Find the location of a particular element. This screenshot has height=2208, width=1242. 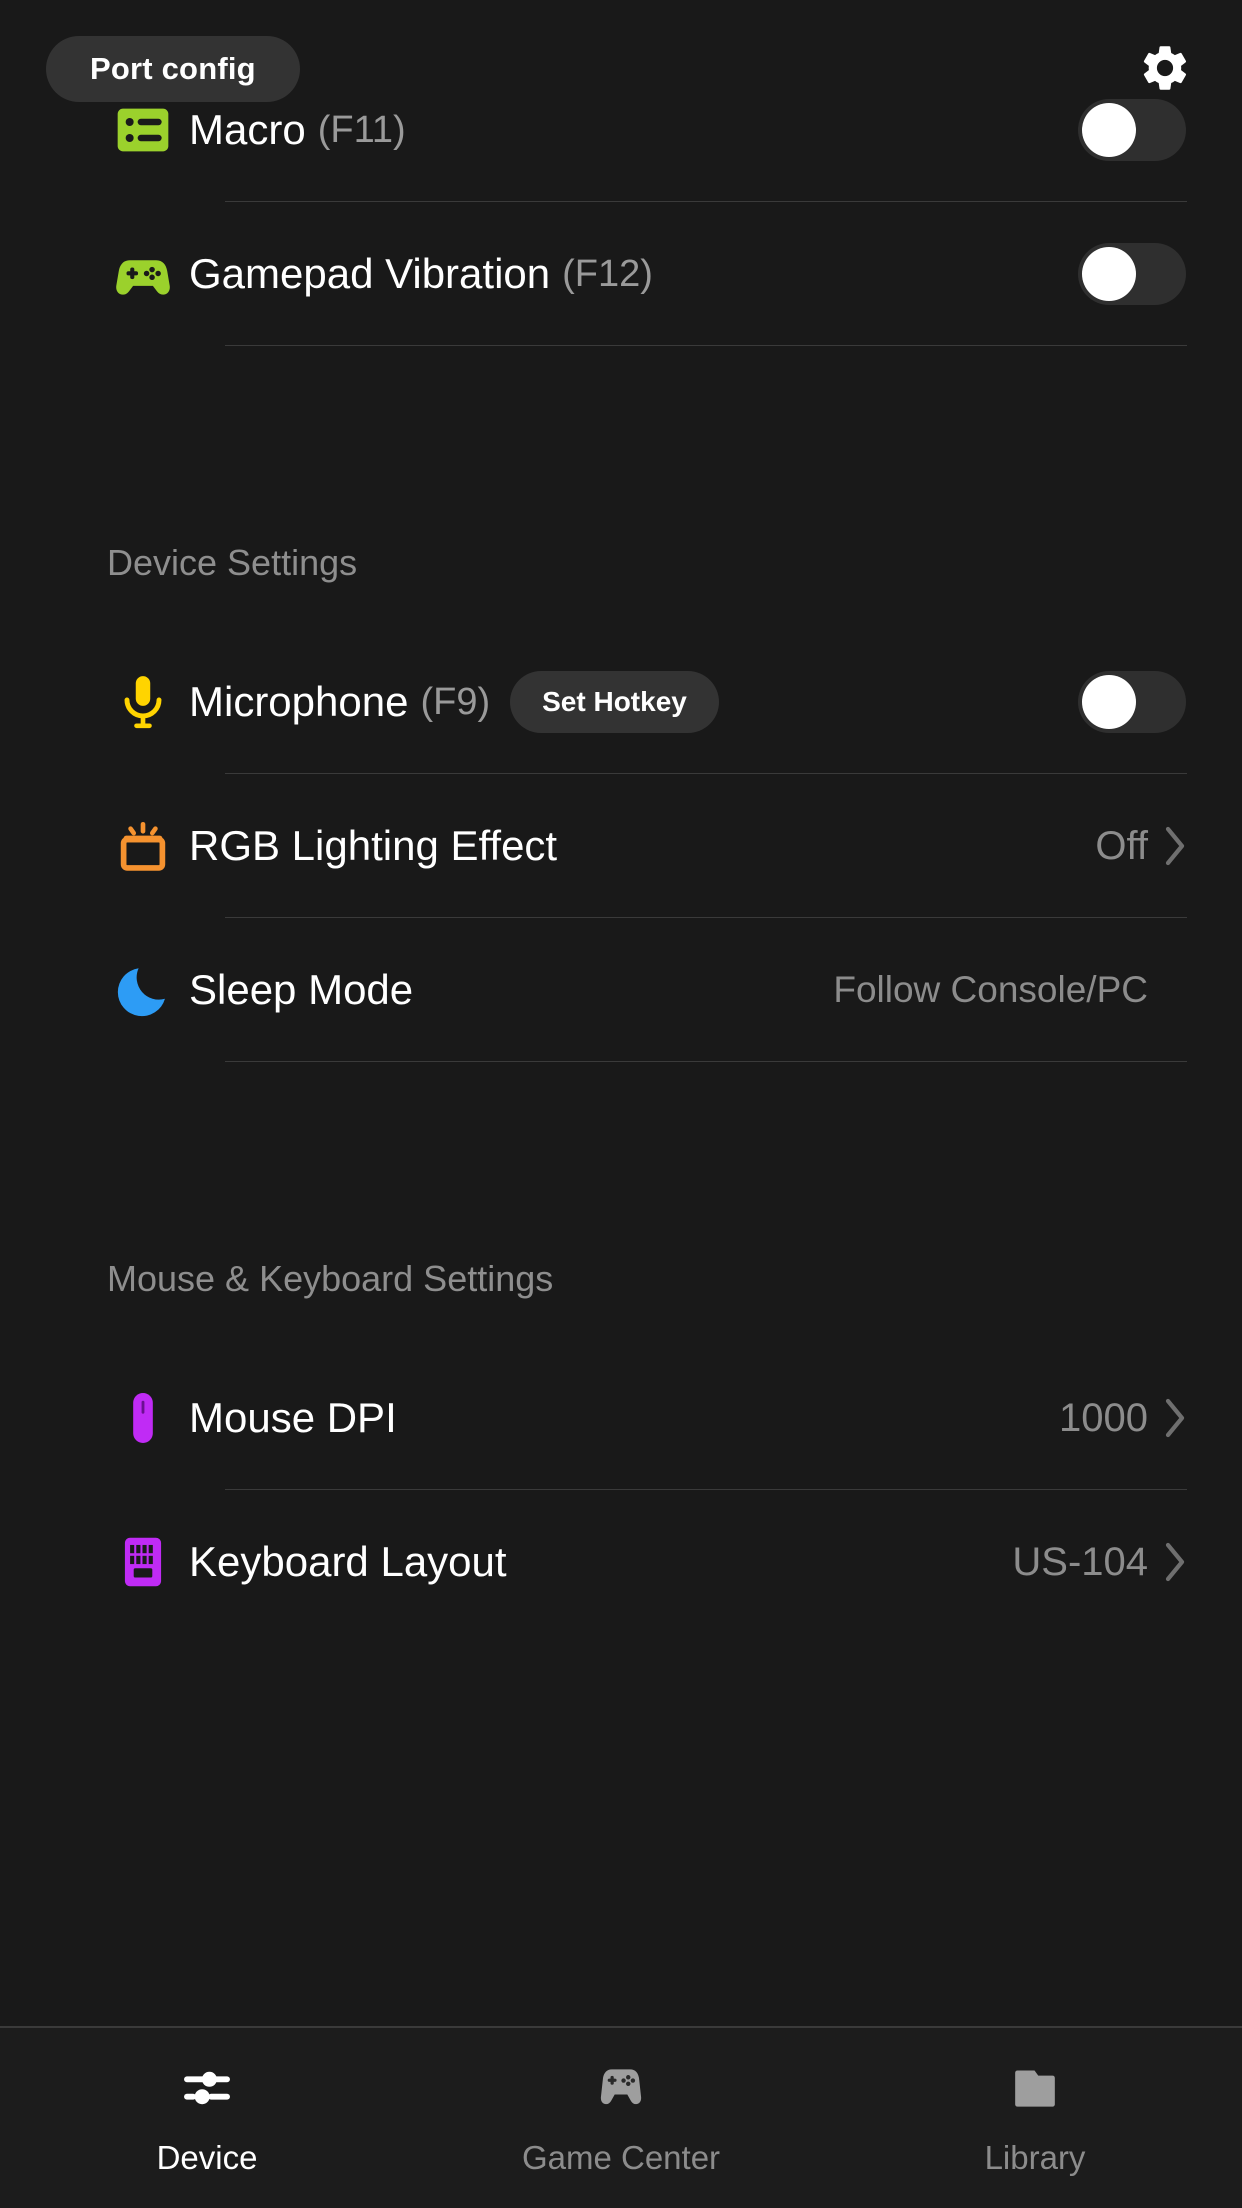

gamepad-vibration-toggle is located at coordinates (1132, 274).